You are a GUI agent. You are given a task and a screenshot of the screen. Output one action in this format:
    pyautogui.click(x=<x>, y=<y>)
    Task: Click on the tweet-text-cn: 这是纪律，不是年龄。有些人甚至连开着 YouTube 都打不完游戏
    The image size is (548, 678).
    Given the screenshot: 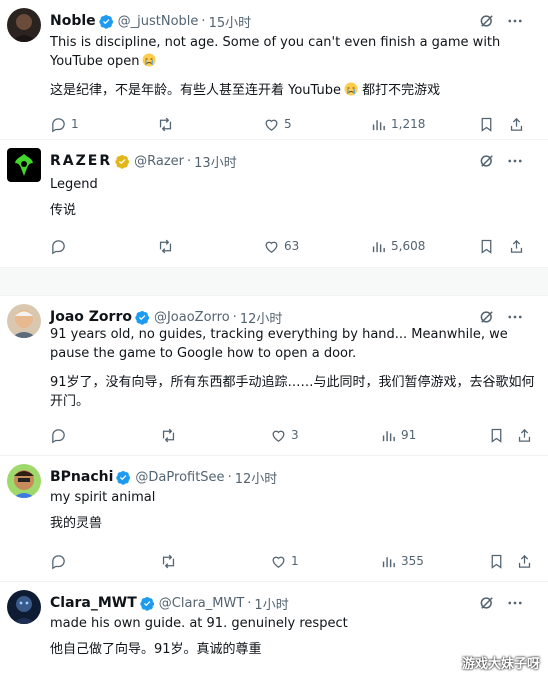 What is the action you would take?
    pyautogui.click(x=245, y=90)
    